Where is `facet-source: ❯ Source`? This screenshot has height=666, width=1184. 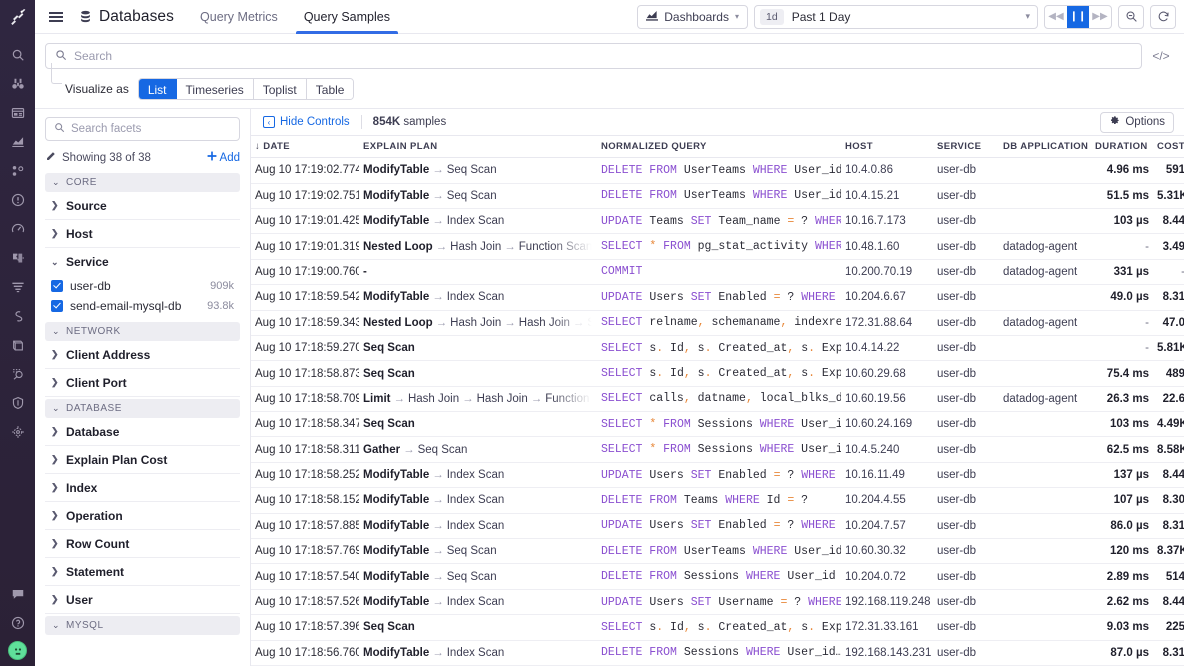
facet-source: ❯ Source is located at coordinates (142, 206).